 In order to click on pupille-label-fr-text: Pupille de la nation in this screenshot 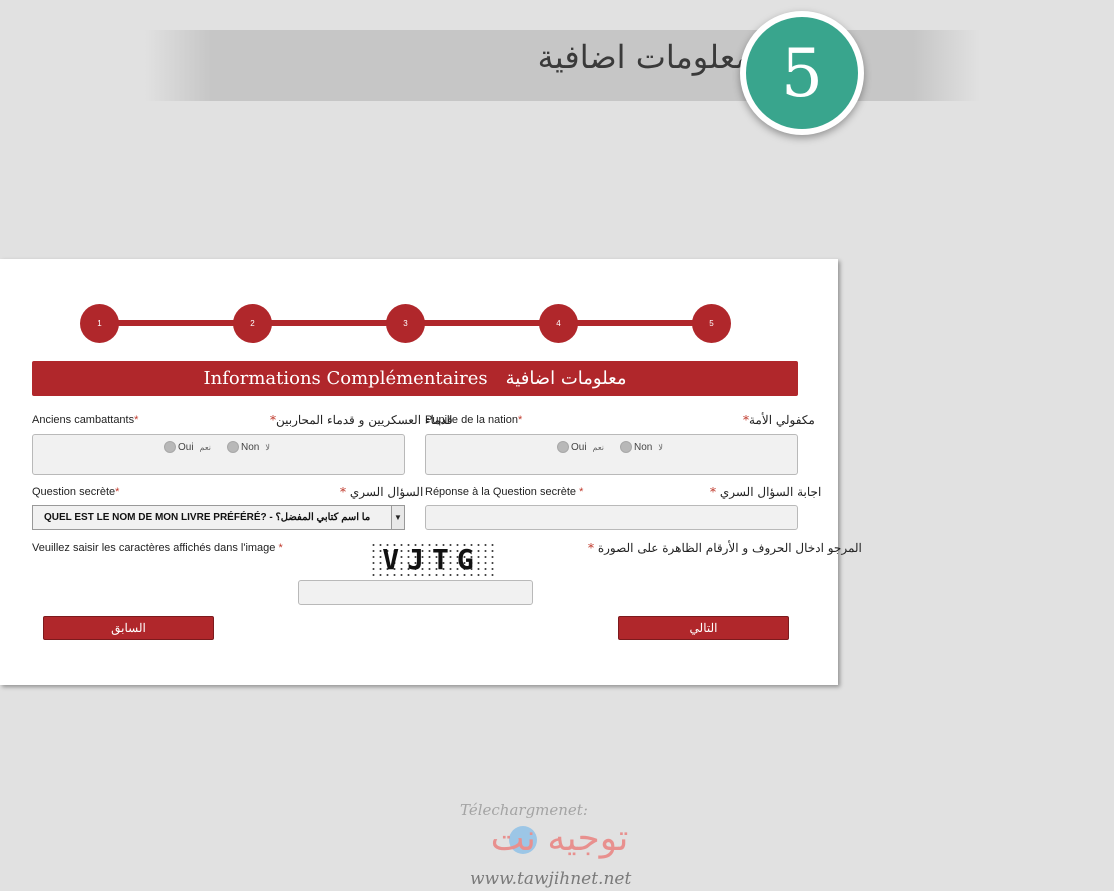, I will do `click(471, 420)`.